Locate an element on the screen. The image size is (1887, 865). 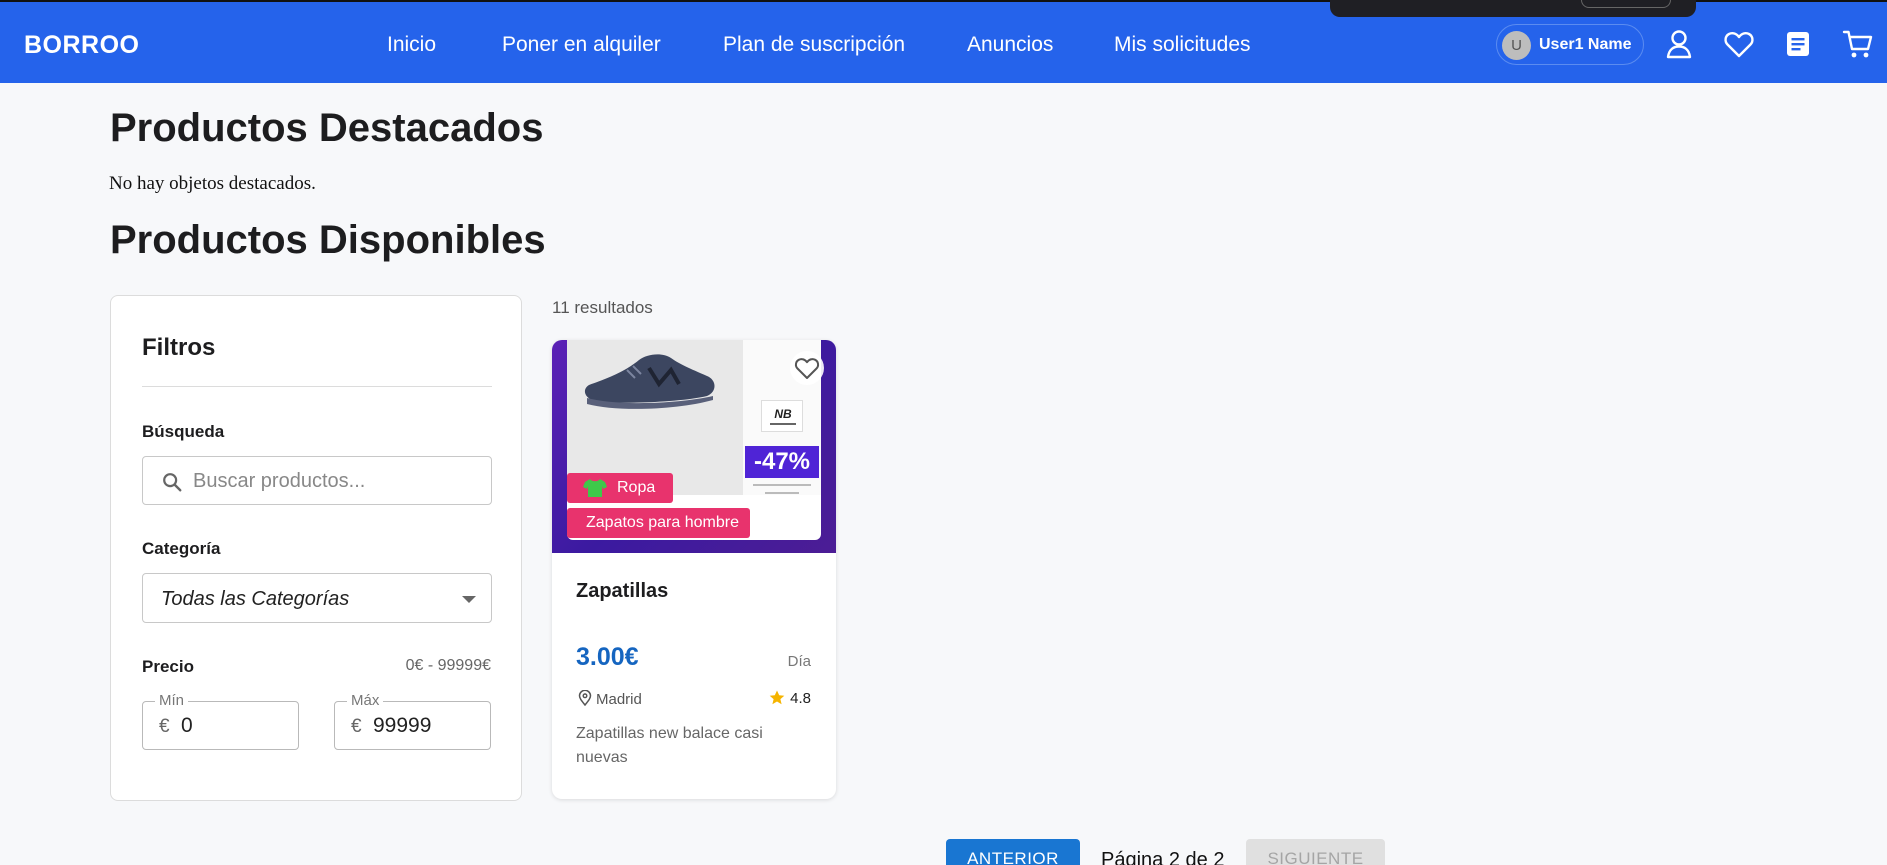
search-icon is located at coordinates (172, 482).